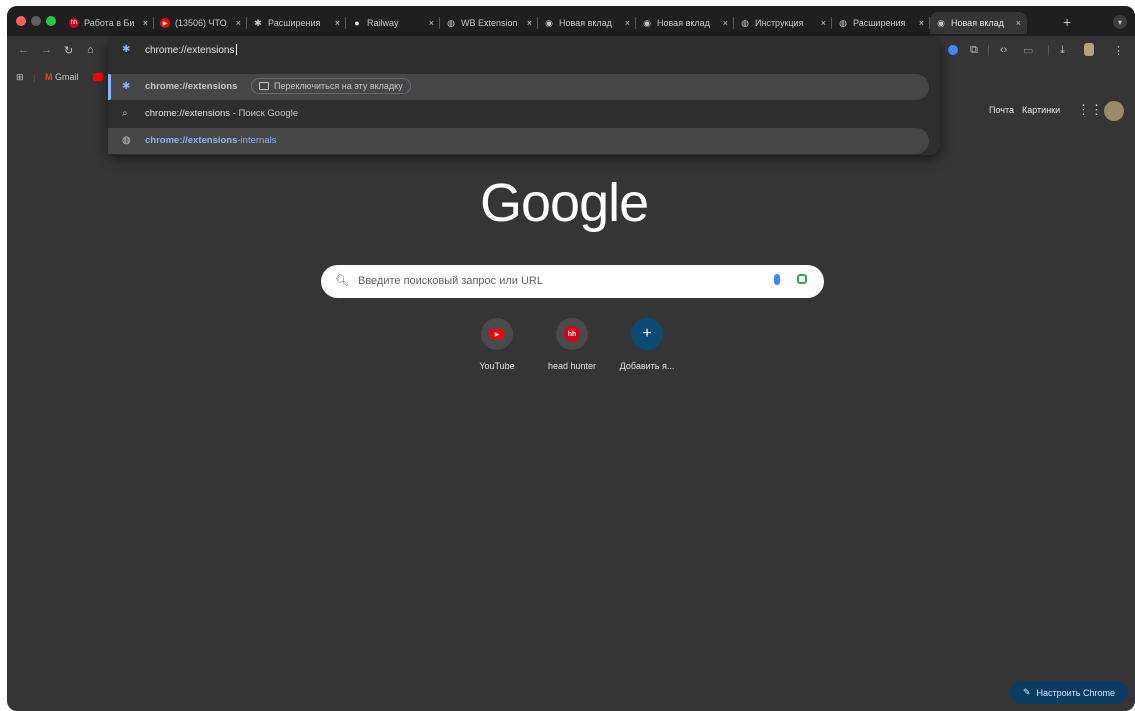 This screenshot has height=711, width=1135. I want to click on plus-icon: +, so click(647, 333).